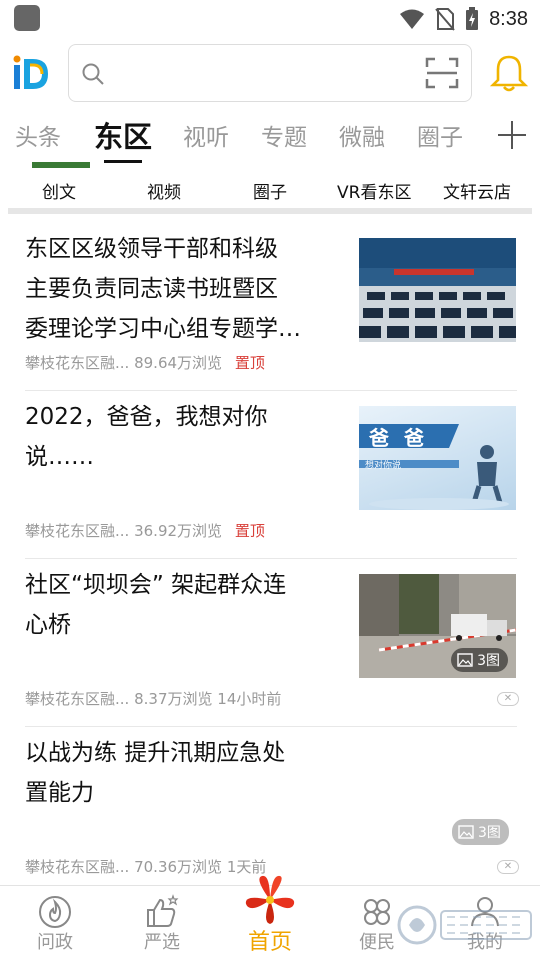  I want to click on news-title-line: 社区“坝坝会” 架起群众连, so click(156, 585).